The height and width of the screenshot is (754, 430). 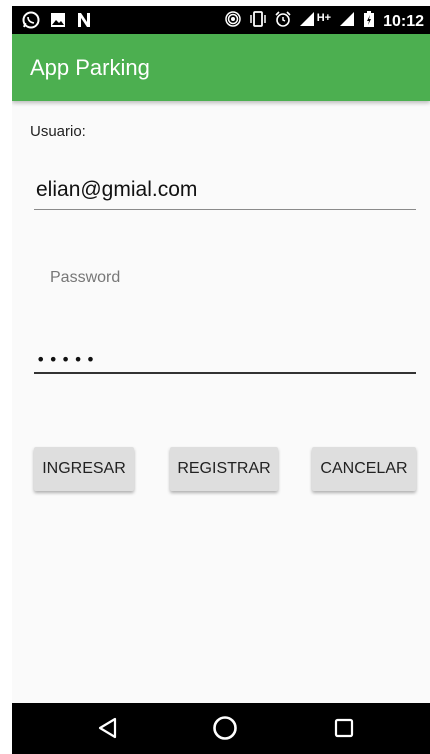 I want to click on hotspot-icon, so click(x=232, y=21).